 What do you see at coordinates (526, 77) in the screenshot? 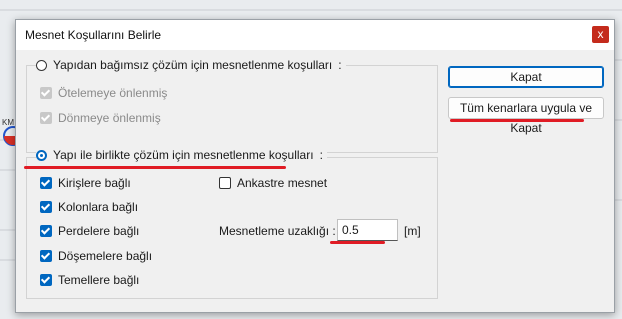
I see `close-button: Kapat` at bounding box center [526, 77].